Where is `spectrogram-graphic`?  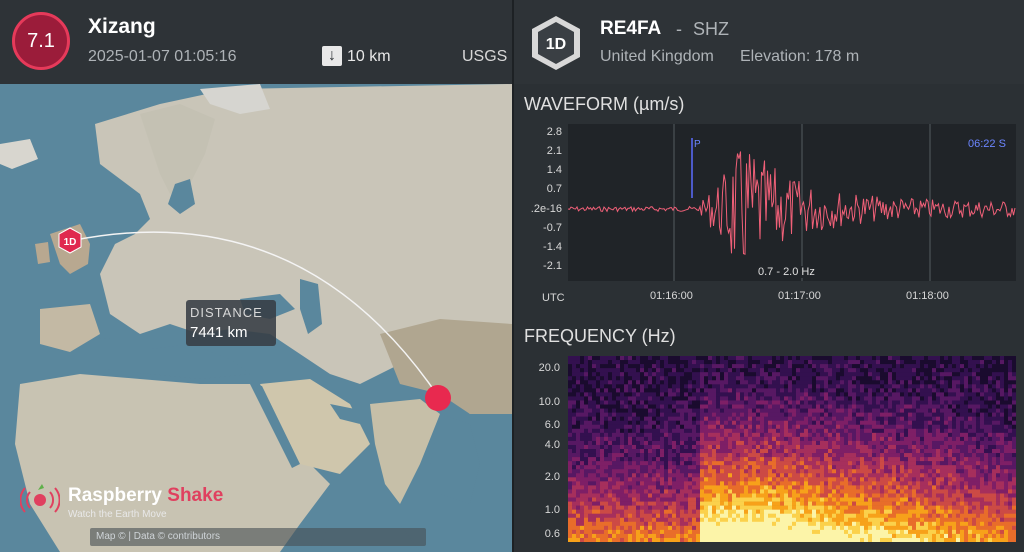
spectrogram-graphic is located at coordinates (792, 449).